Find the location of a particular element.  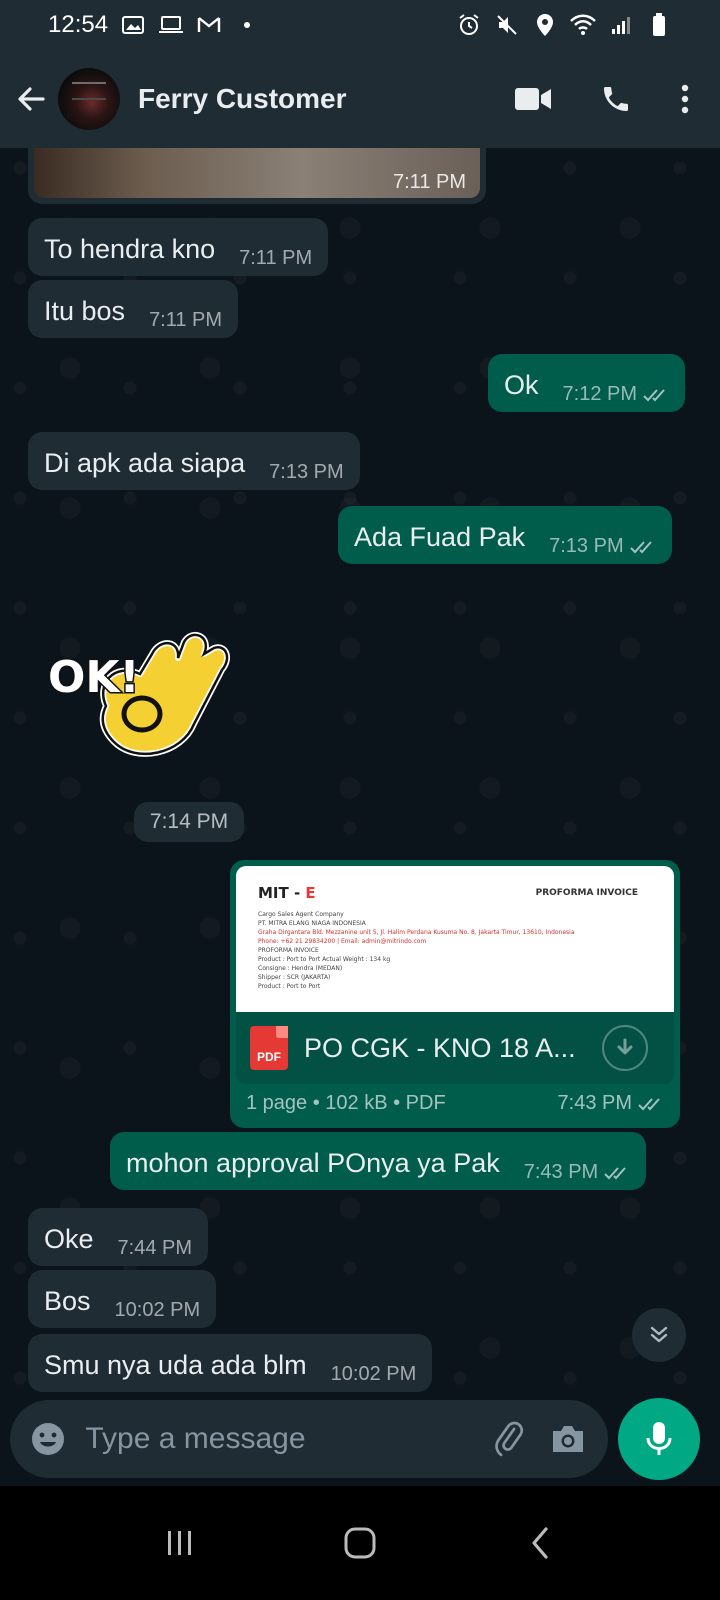

preview-line: Shipper : SCR (JAKARTA) is located at coordinates (294, 977).